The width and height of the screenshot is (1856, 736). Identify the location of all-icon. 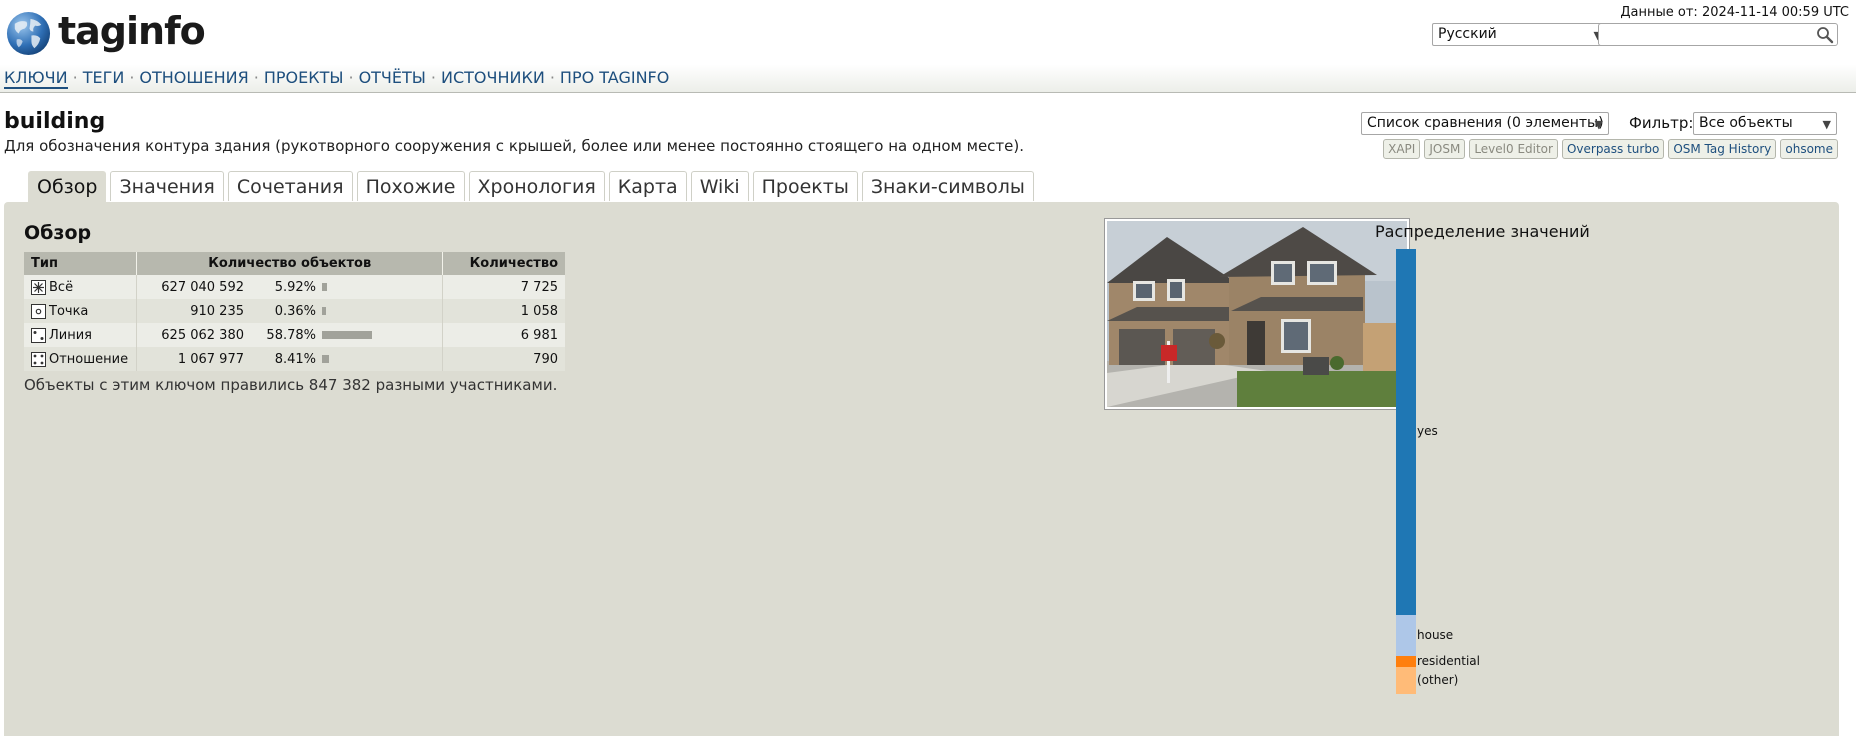
(38, 287).